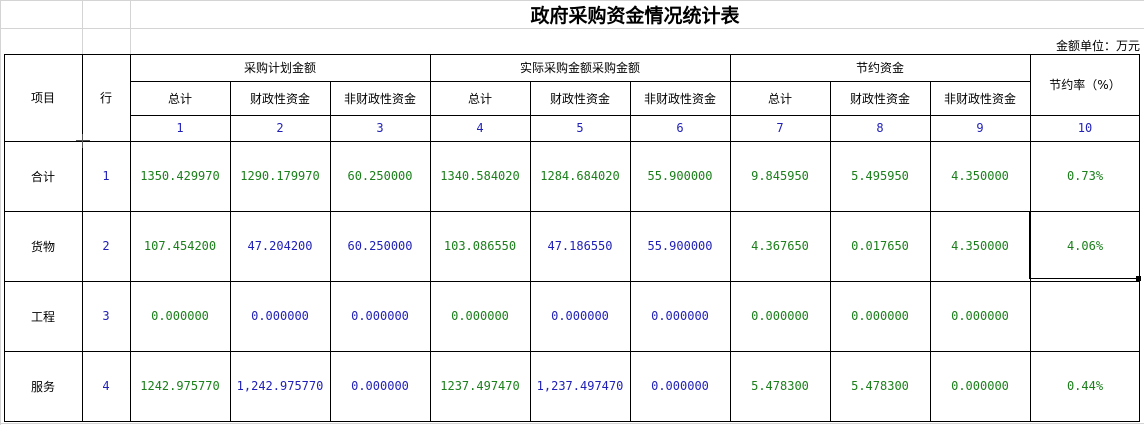 The height and width of the screenshot is (425, 1144). What do you see at coordinates (1085, 316) in the screenshot?
I see `table-cell` at bounding box center [1085, 316].